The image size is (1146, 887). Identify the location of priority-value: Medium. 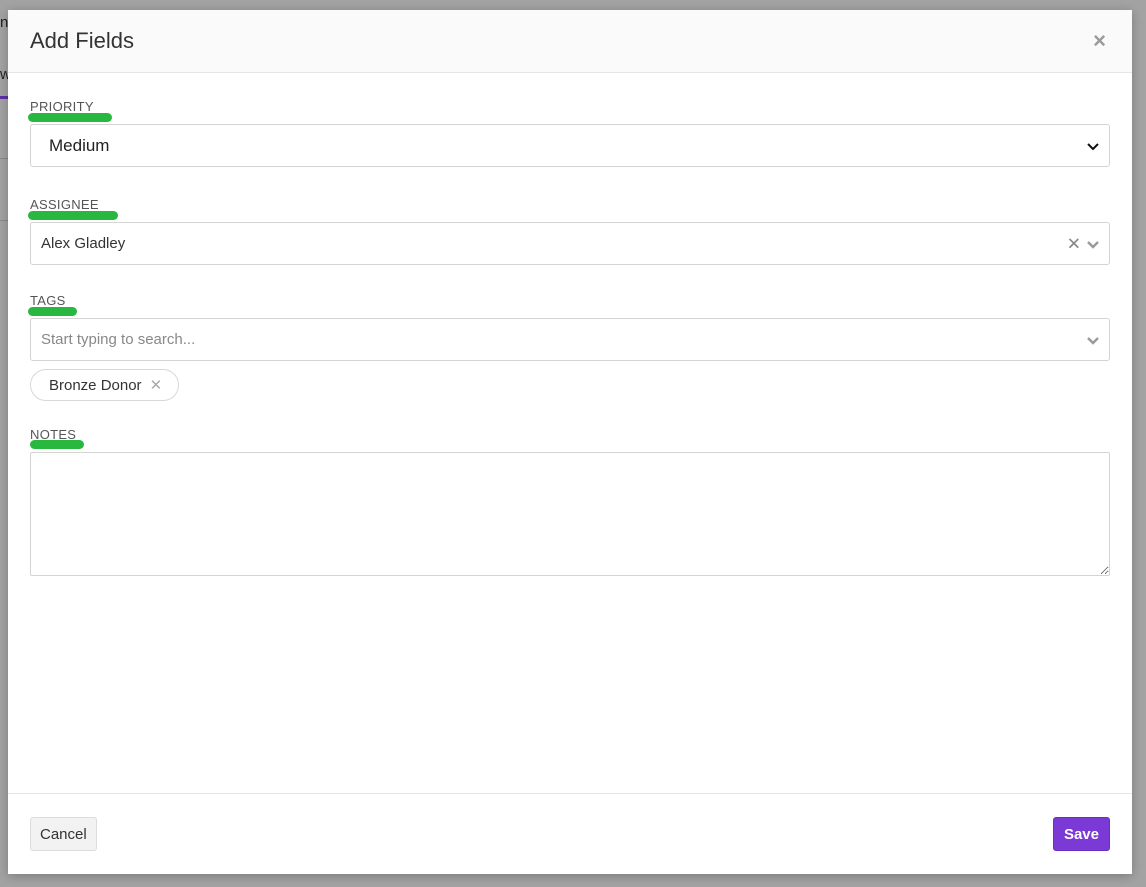
(79, 145).